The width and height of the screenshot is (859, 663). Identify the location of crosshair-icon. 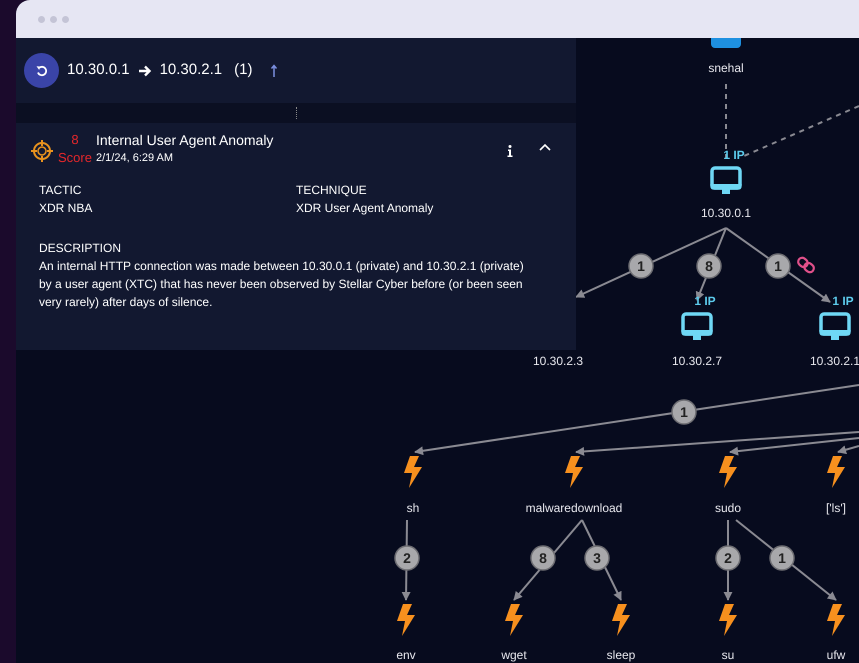
(42, 151).